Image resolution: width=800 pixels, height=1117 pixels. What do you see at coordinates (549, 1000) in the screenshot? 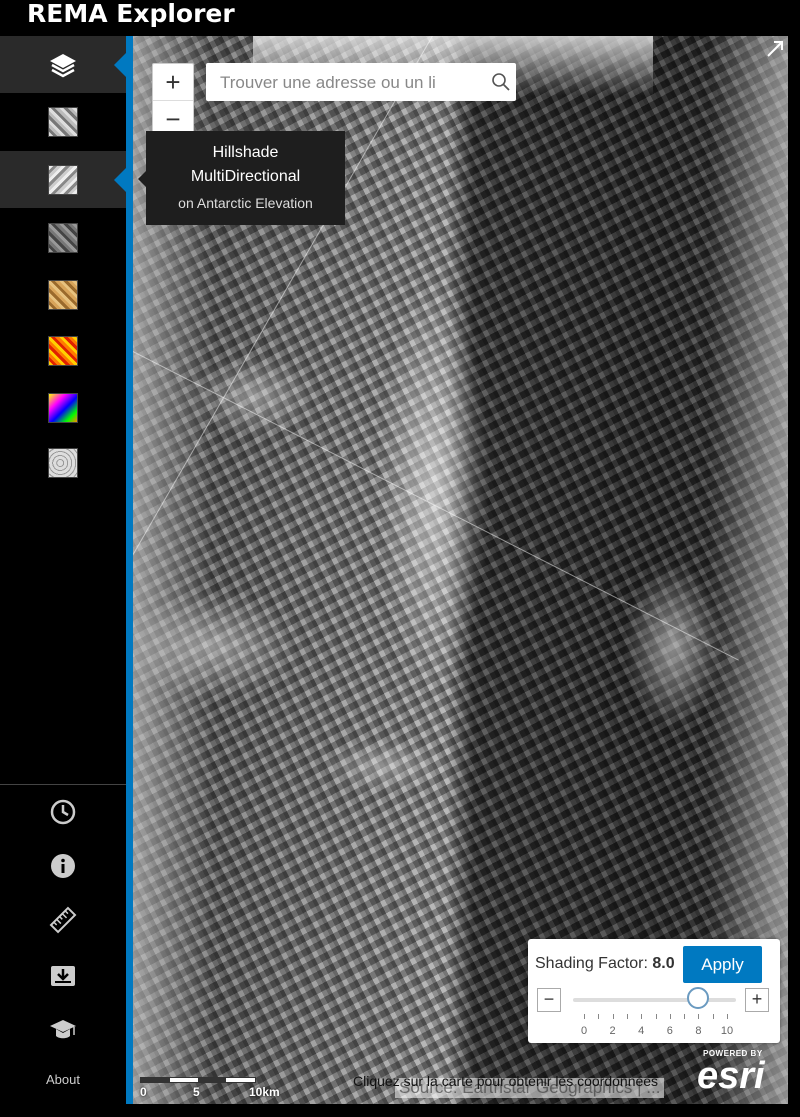
I see `decrease-button: −` at bounding box center [549, 1000].